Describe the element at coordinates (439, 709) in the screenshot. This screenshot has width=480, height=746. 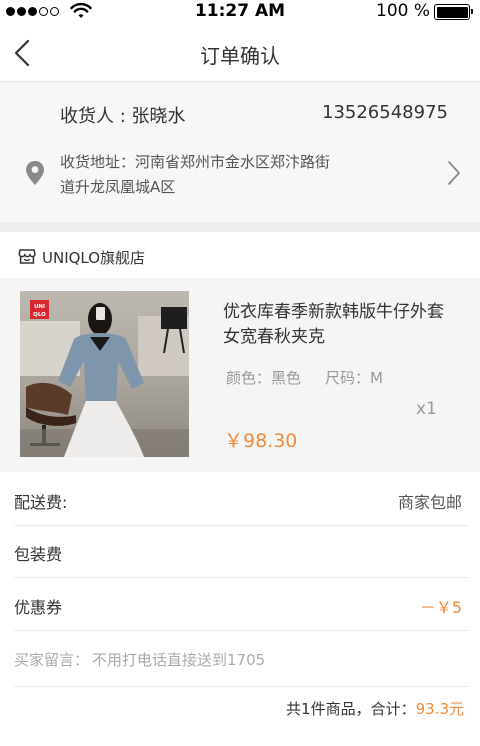
I see `summary-total: 93.3元` at that location.